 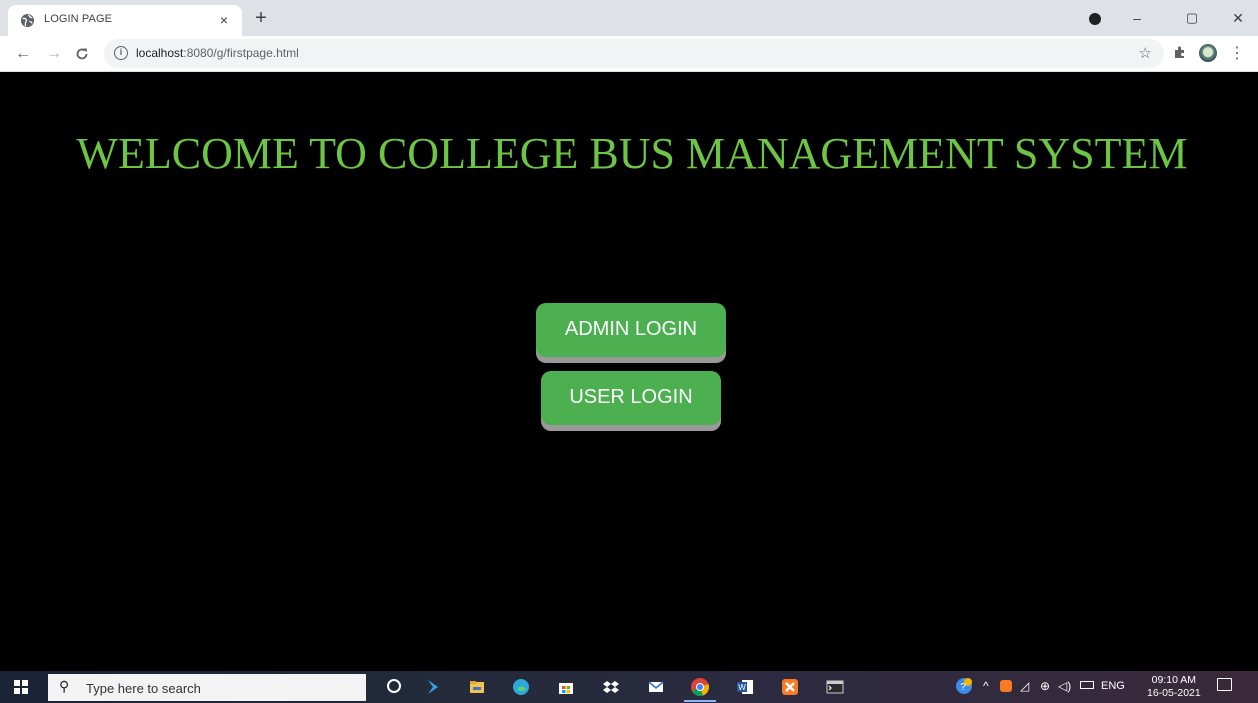 I want to click on word-icon: W, so click(x=745, y=687).